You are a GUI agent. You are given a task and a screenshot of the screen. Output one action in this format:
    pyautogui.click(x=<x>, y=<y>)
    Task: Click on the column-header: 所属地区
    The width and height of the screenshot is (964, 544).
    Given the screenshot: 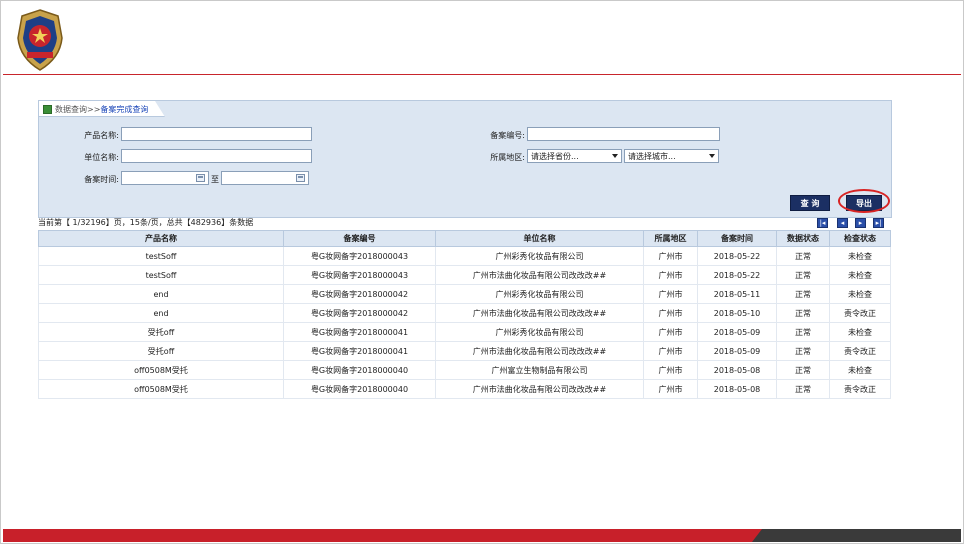 What is the action you would take?
    pyautogui.click(x=670, y=238)
    